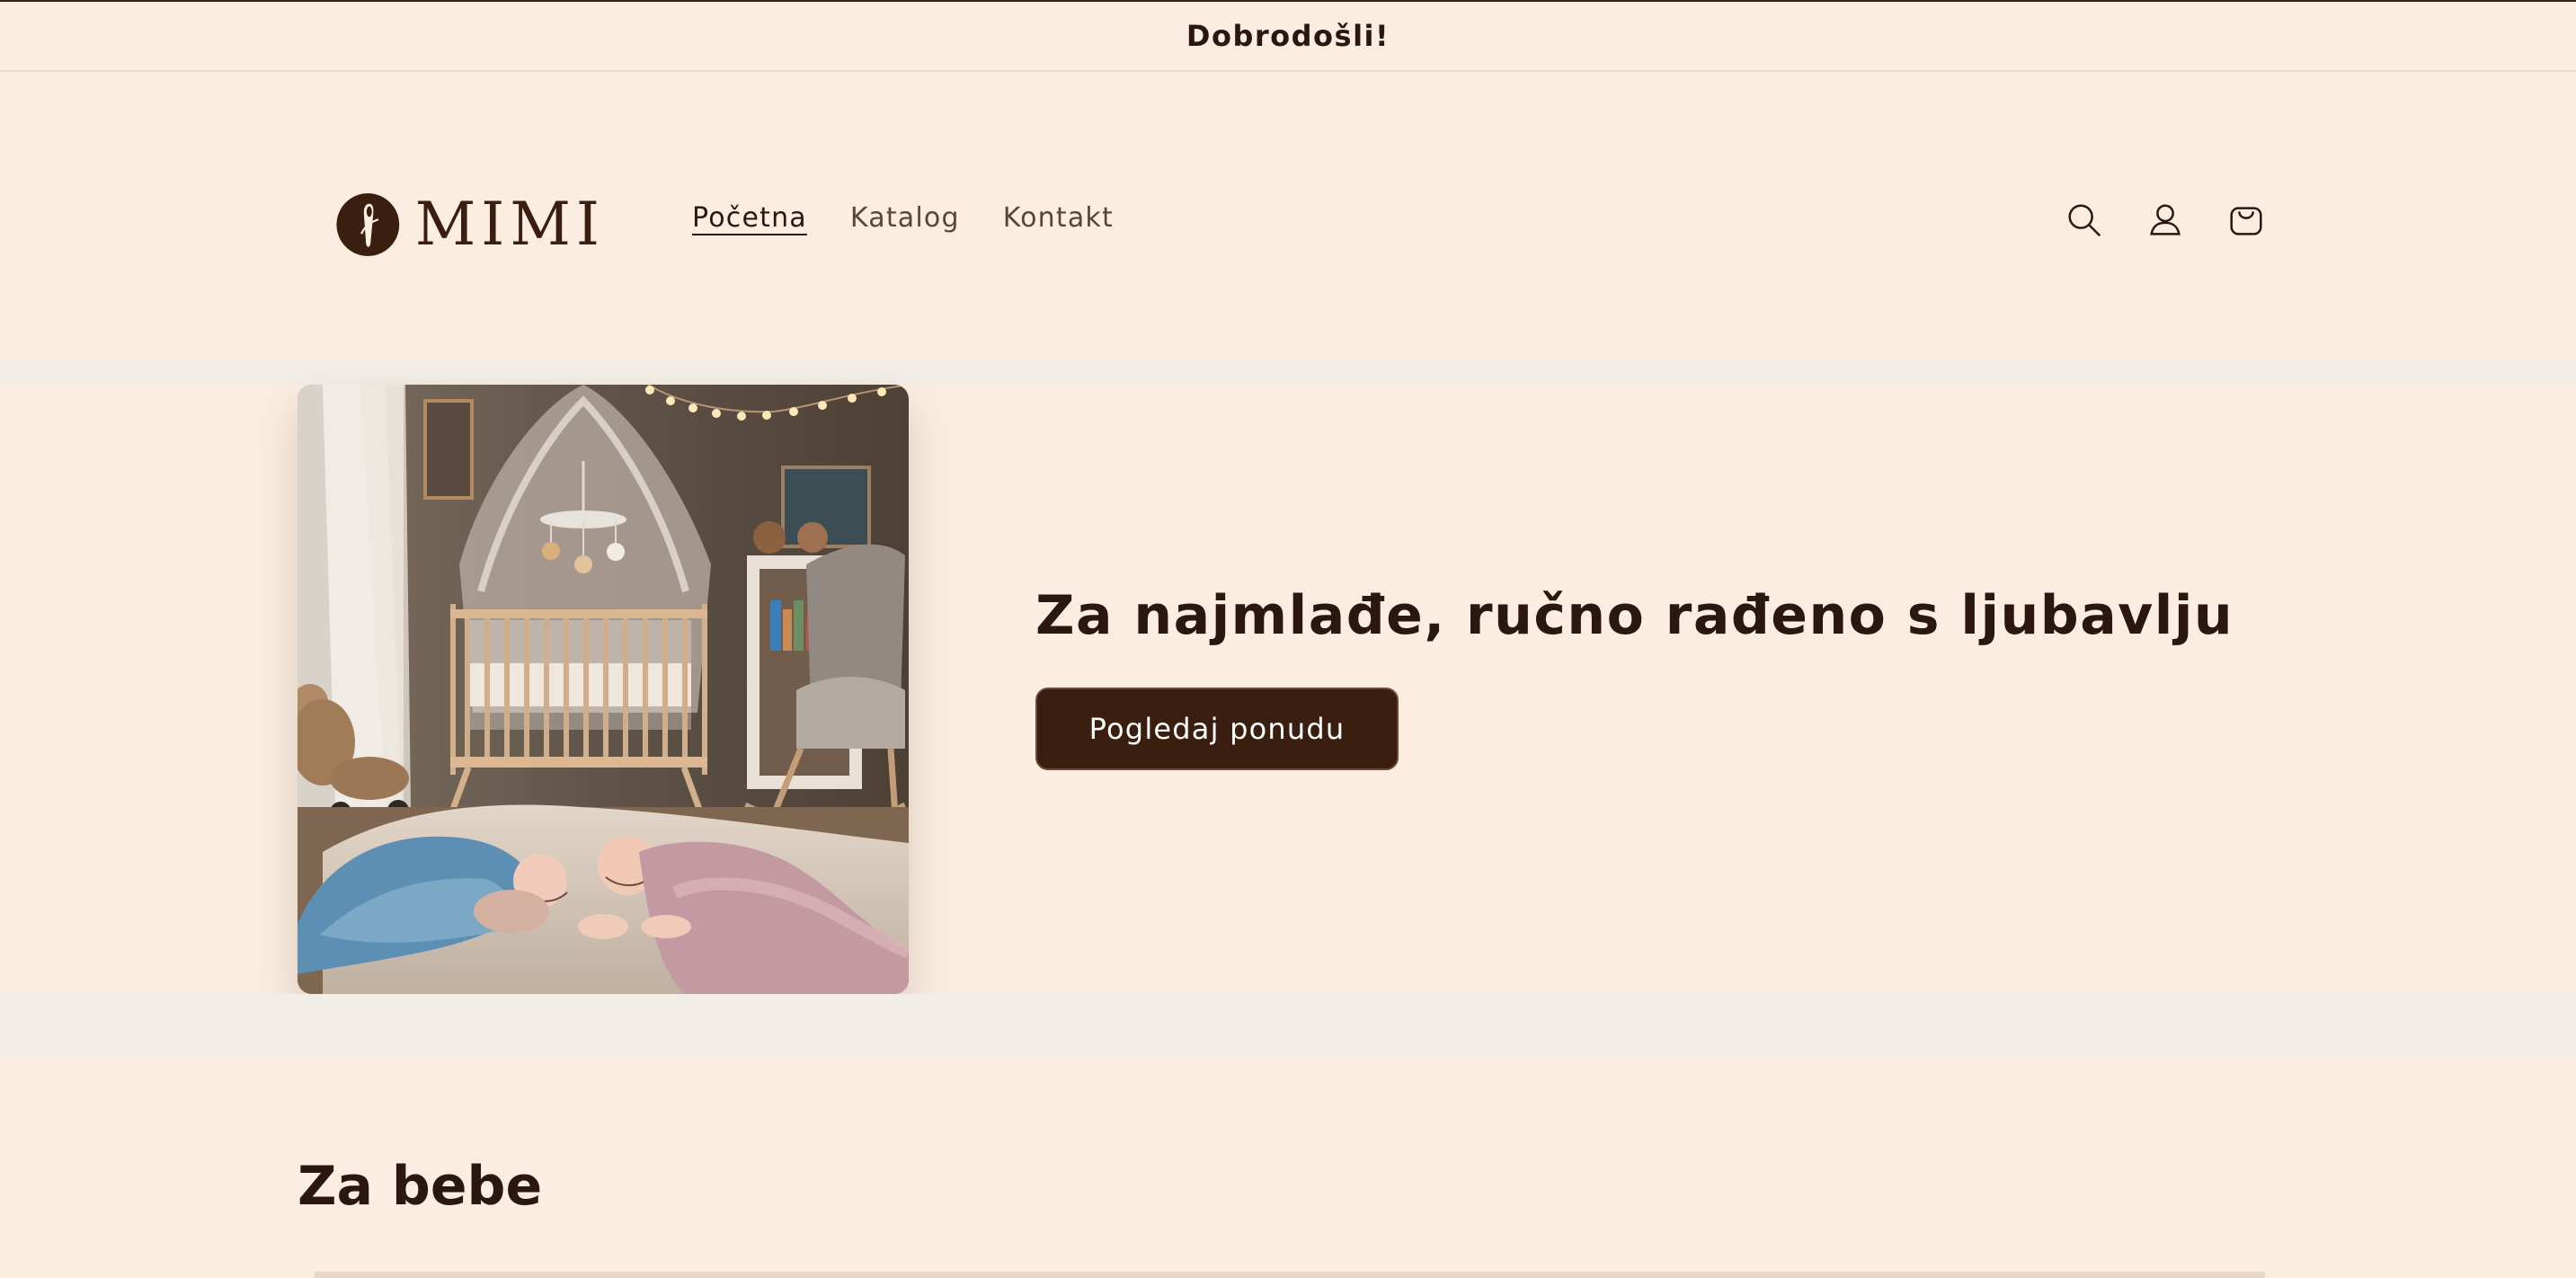 The height and width of the screenshot is (1278, 2576). Describe the element at coordinates (1217, 729) in the screenshot. I see `view-offer-button: Pogledaj ponudu` at that location.